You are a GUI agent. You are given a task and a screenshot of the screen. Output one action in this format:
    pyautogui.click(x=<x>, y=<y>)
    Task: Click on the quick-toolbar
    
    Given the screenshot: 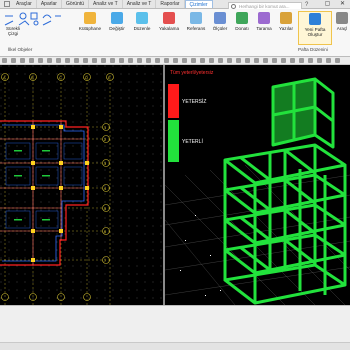 What is the action you would take?
    pyautogui.click(x=175, y=61)
    